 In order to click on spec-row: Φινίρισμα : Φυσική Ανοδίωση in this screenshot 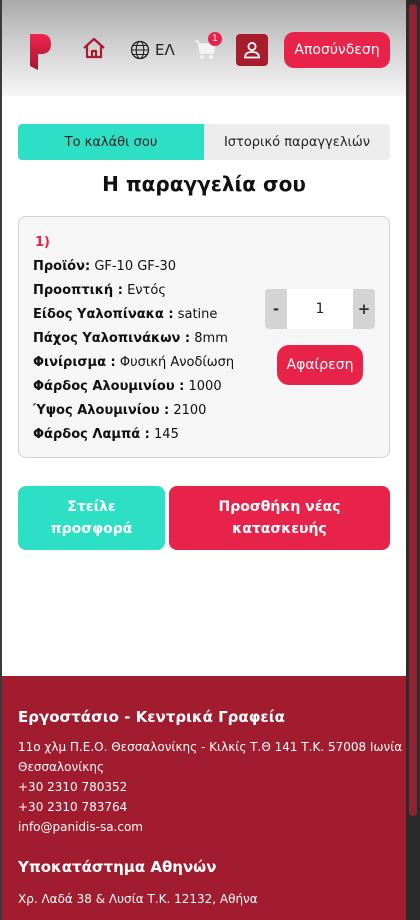, I will do `click(133, 362)`.